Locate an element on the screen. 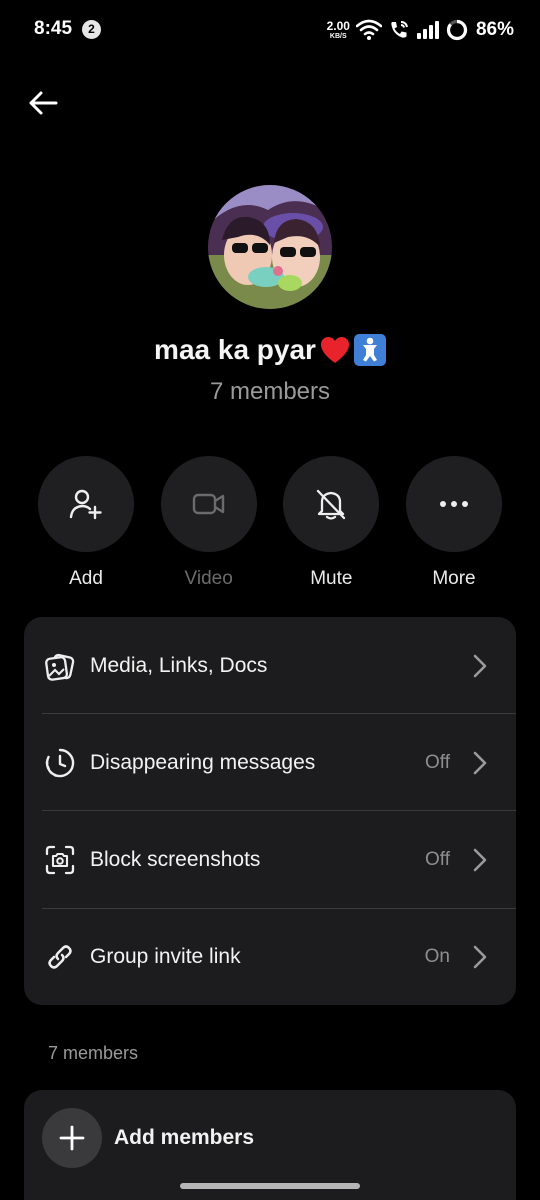 The image size is (540, 1200). group-invite-link-label: Group invite link is located at coordinates (165, 956).